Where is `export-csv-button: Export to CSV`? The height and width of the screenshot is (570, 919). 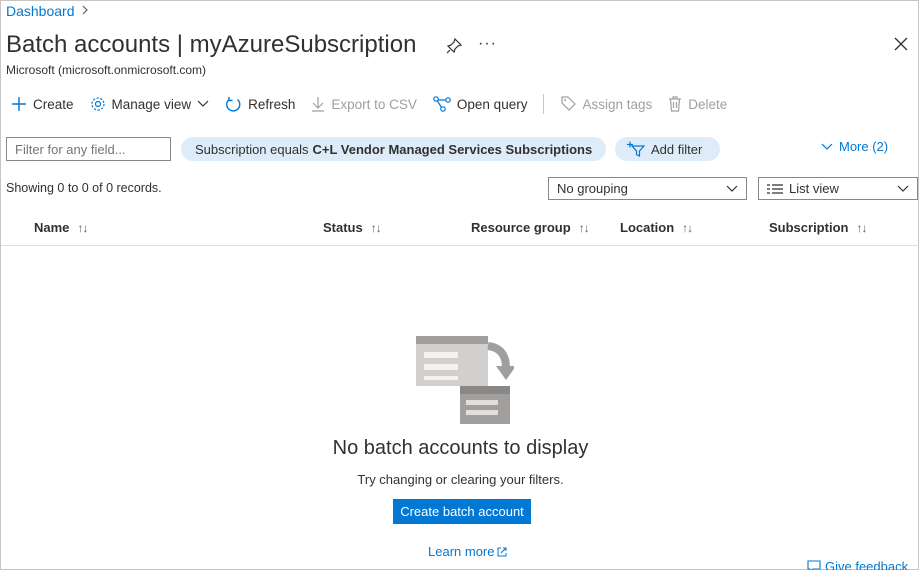
export-csv-button: Export to CSV is located at coordinates (364, 104).